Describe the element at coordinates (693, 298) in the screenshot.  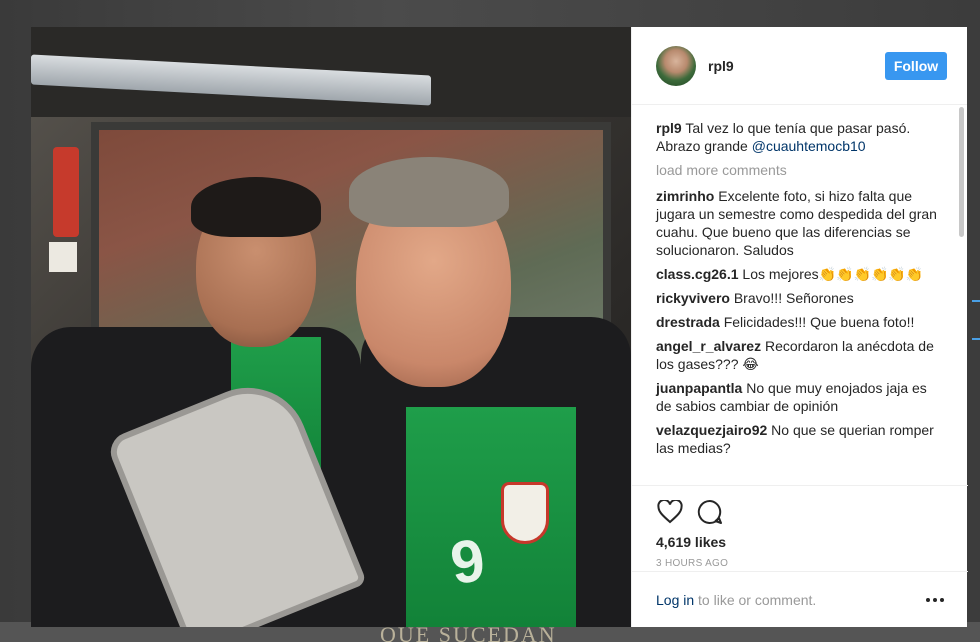
I see `comment-username: rickyvivero` at that location.